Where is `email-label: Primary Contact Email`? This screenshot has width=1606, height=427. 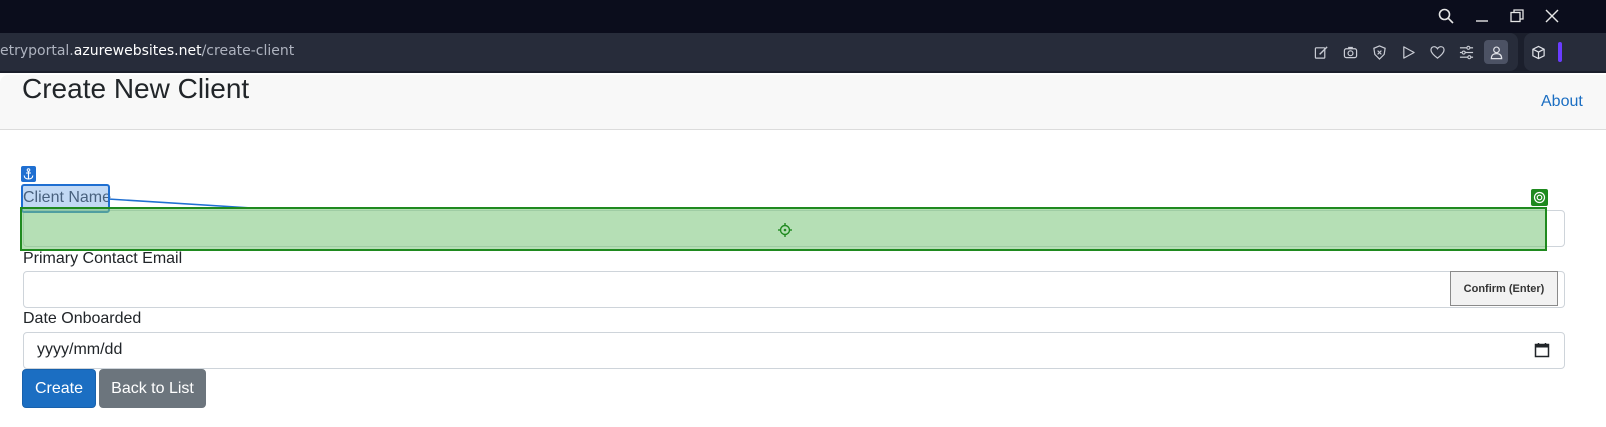 email-label: Primary Contact Email is located at coordinates (103, 258).